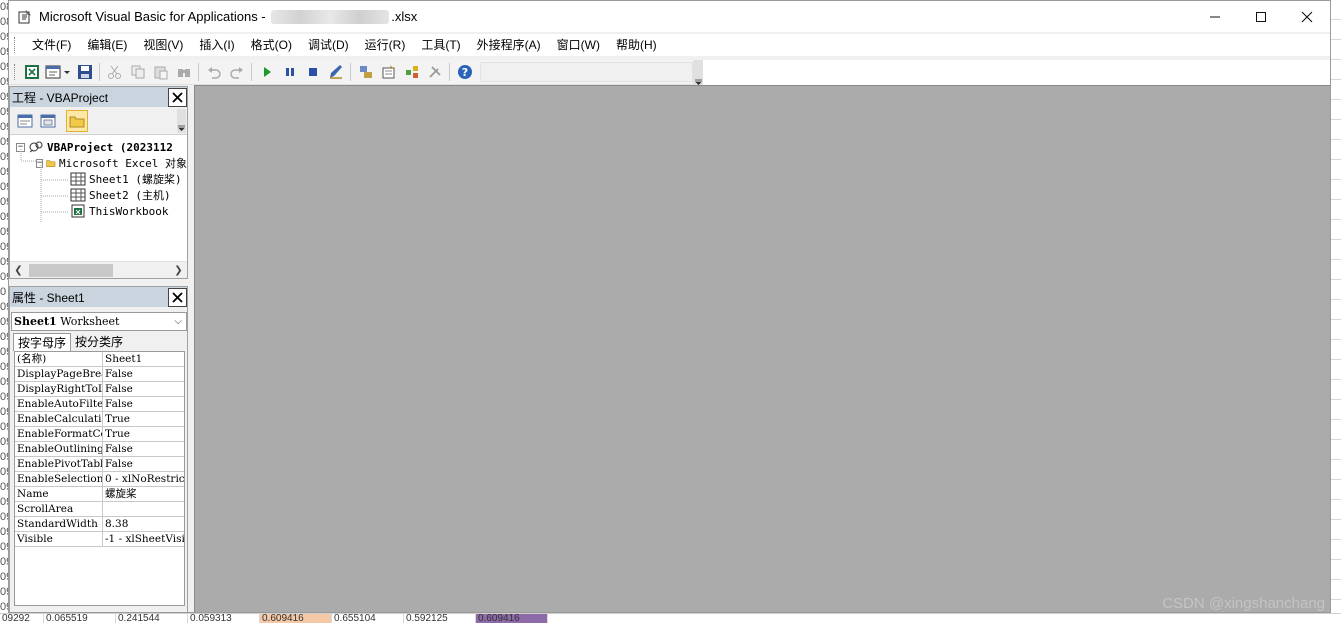  Describe the element at coordinates (216, 45) in the screenshot. I see `menu-insert: 插入(I)` at that location.